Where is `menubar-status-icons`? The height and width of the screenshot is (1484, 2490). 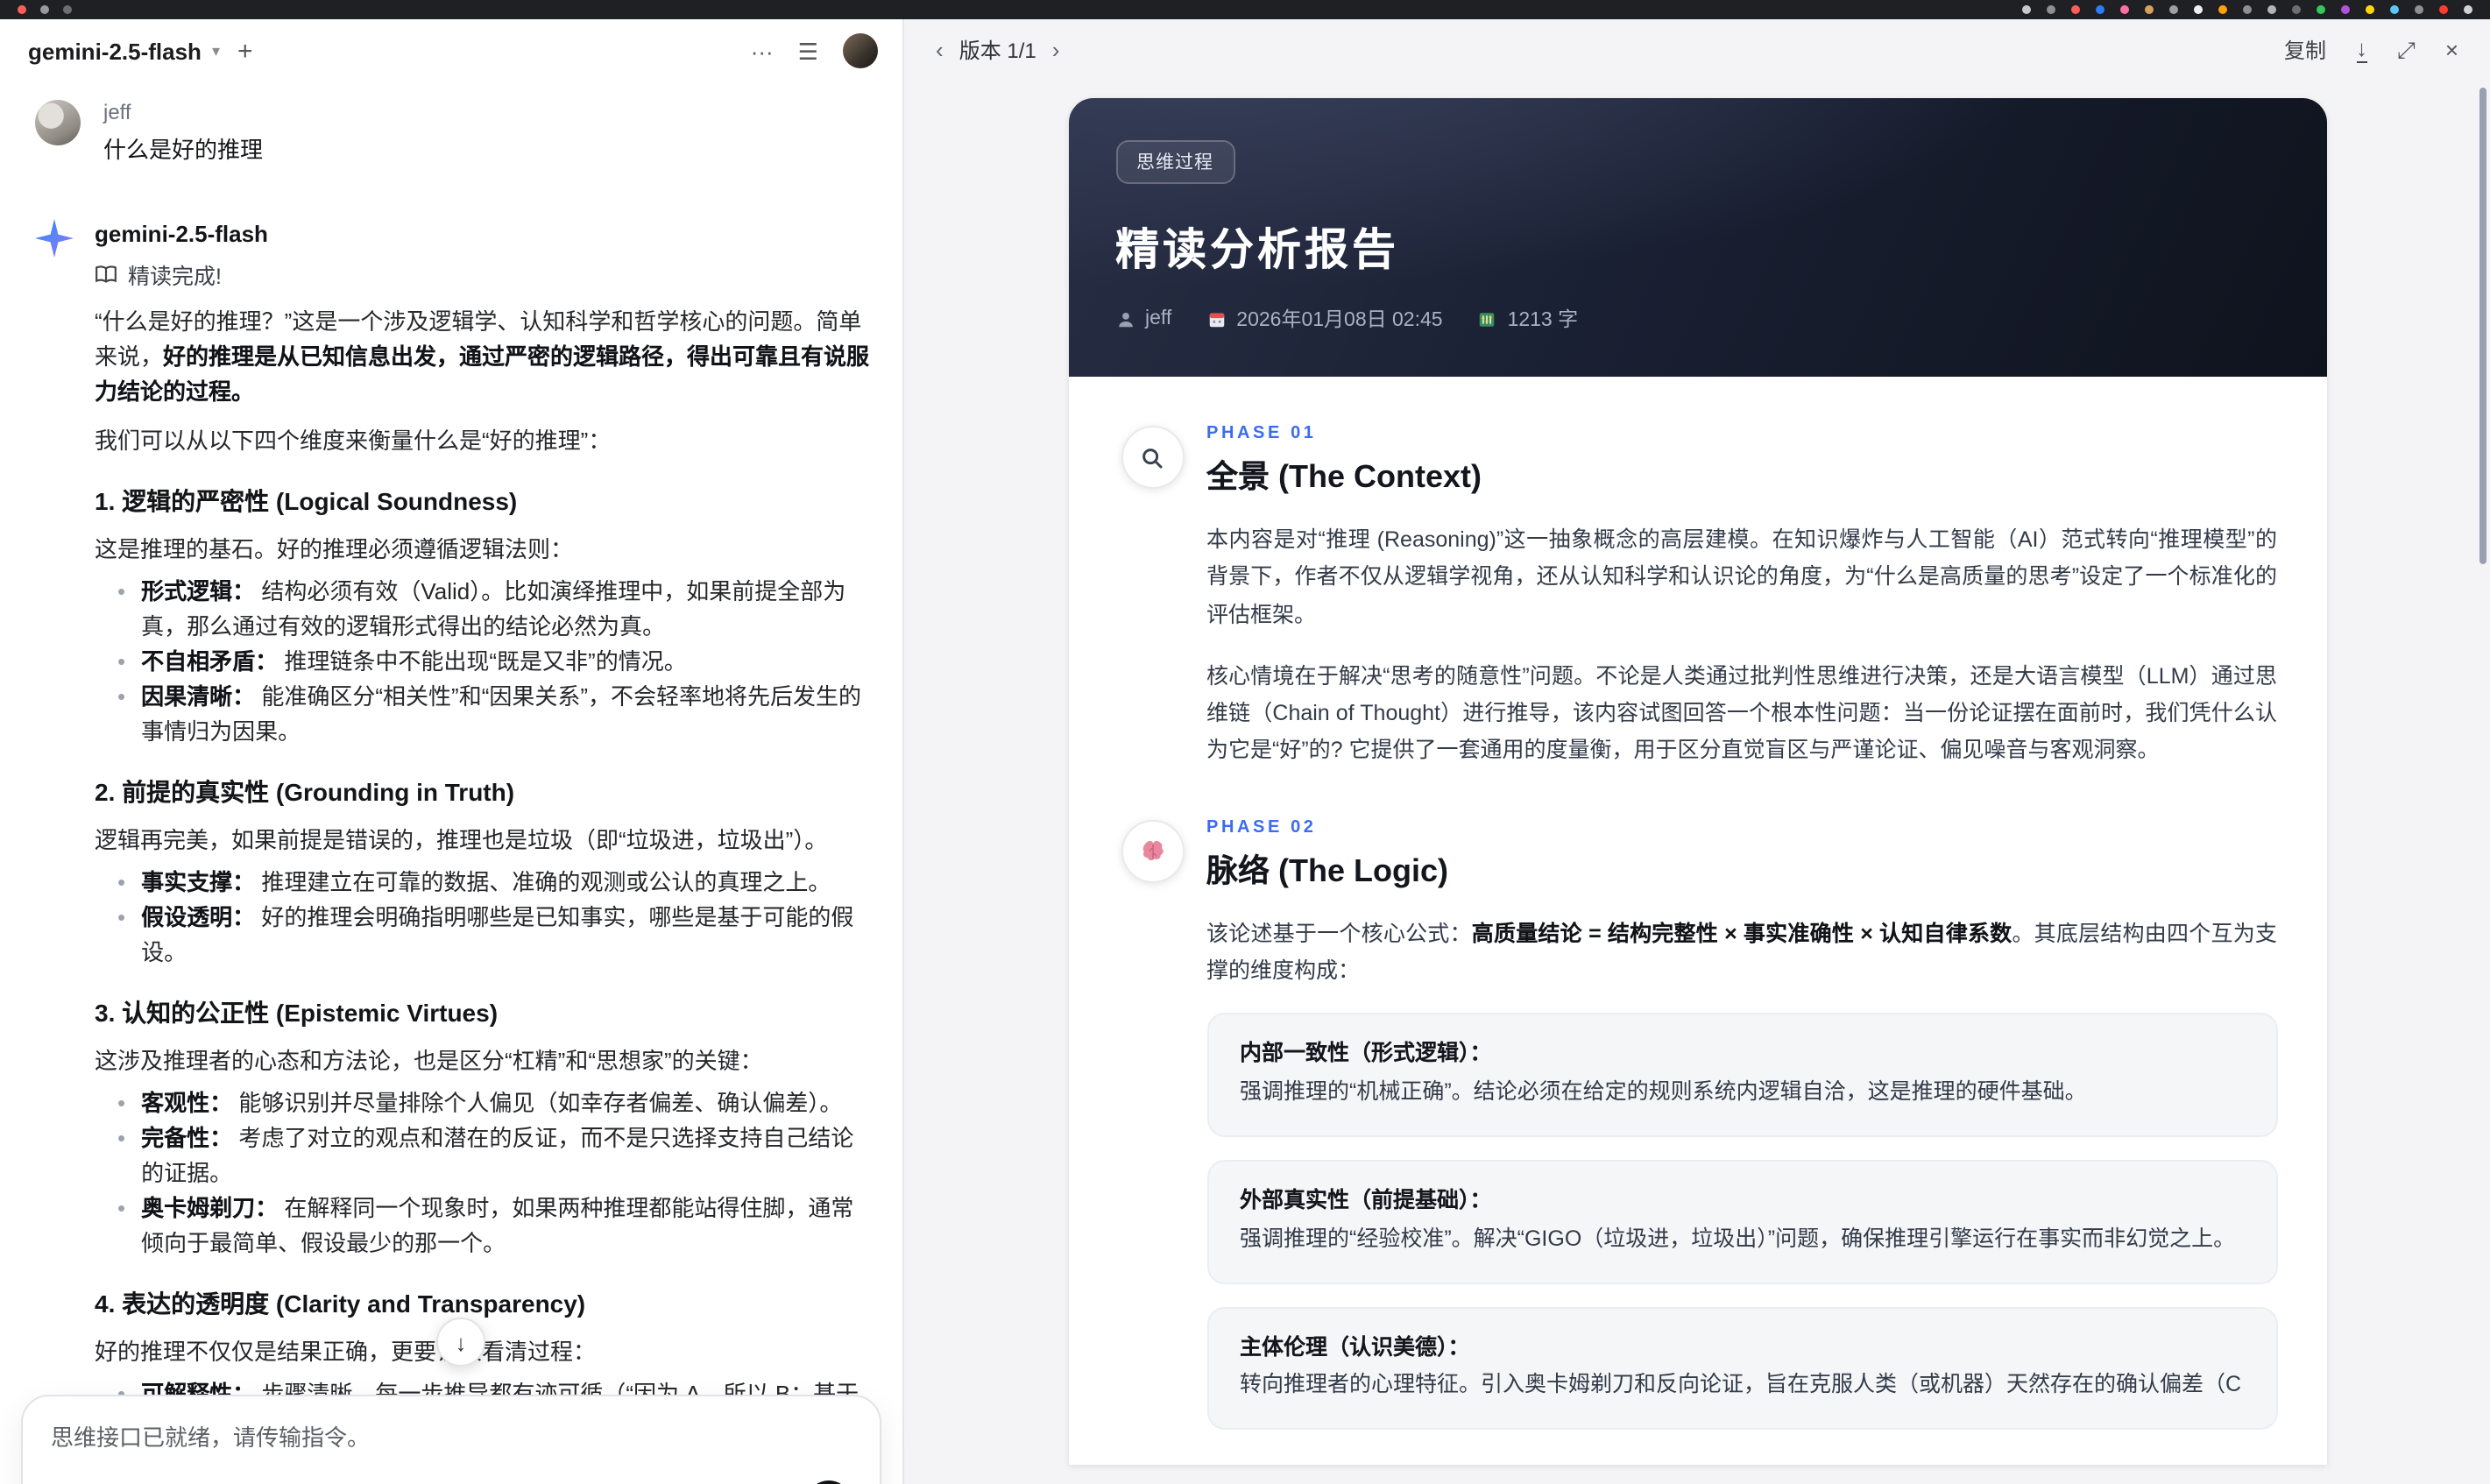
menubar-status-icons is located at coordinates (2247, 9).